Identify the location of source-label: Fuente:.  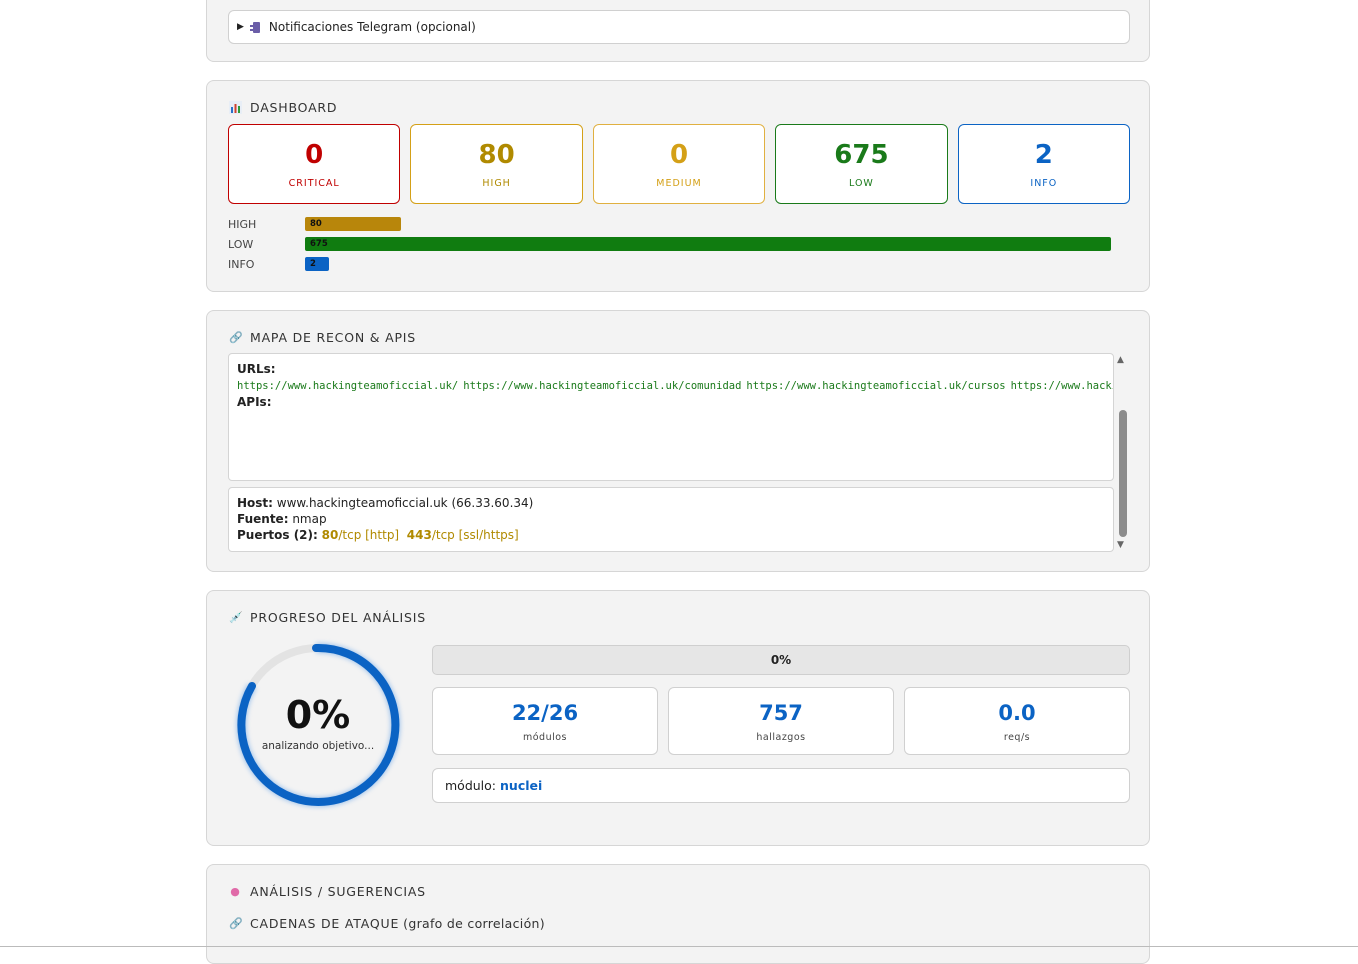
(263, 519).